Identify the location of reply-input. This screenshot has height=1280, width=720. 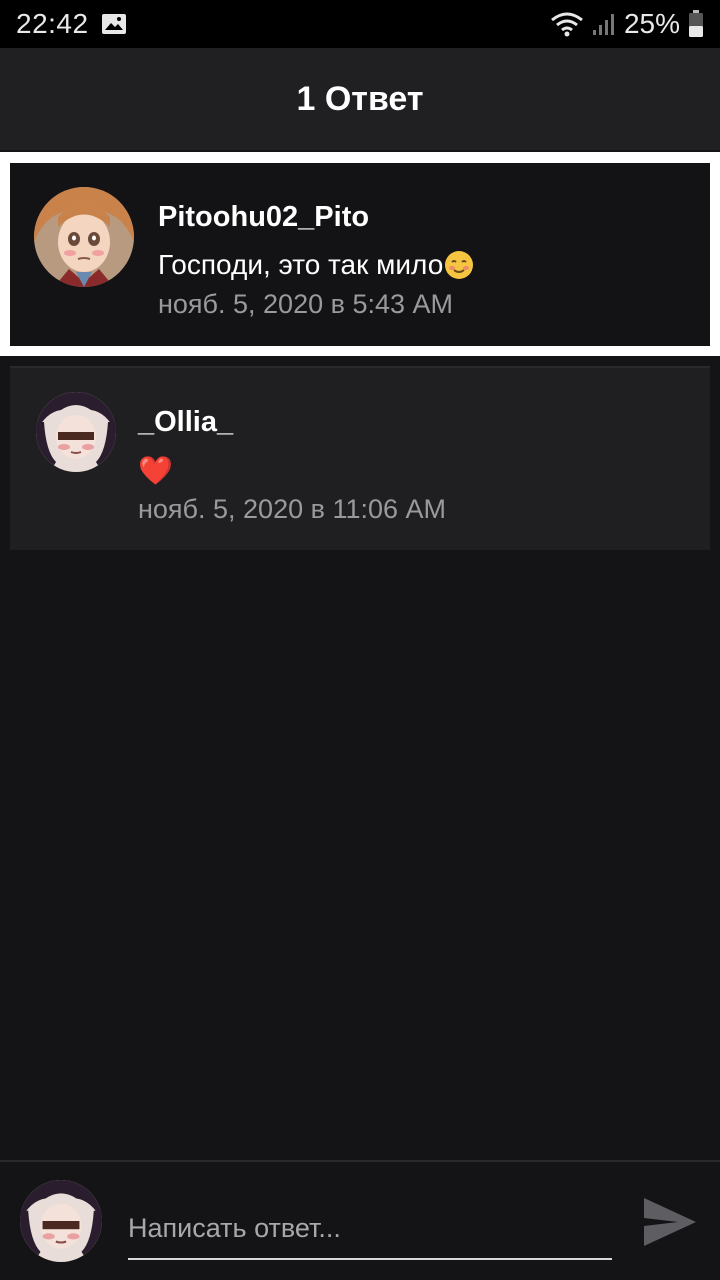
(370, 1229).